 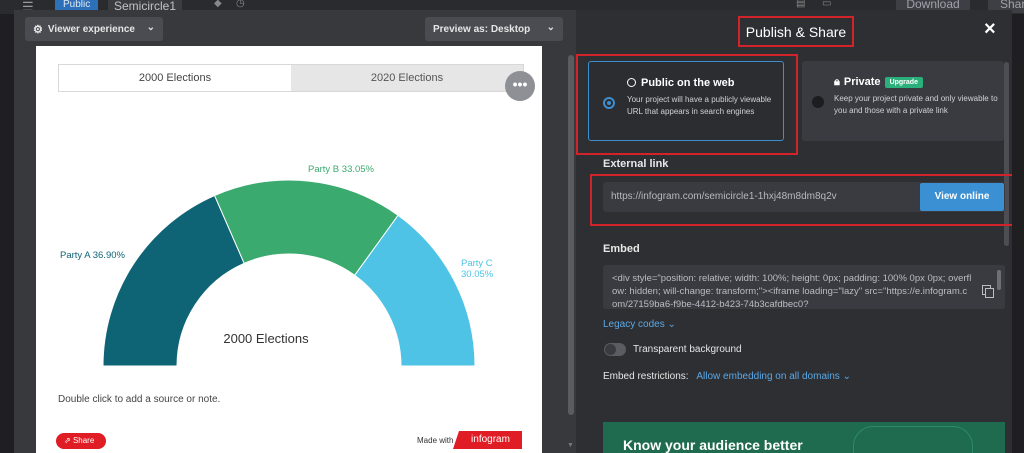 What do you see at coordinates (687, 349) in the screenshot?
I see `transparent-background-label: Transparent background` at bounding box center [687, 349].